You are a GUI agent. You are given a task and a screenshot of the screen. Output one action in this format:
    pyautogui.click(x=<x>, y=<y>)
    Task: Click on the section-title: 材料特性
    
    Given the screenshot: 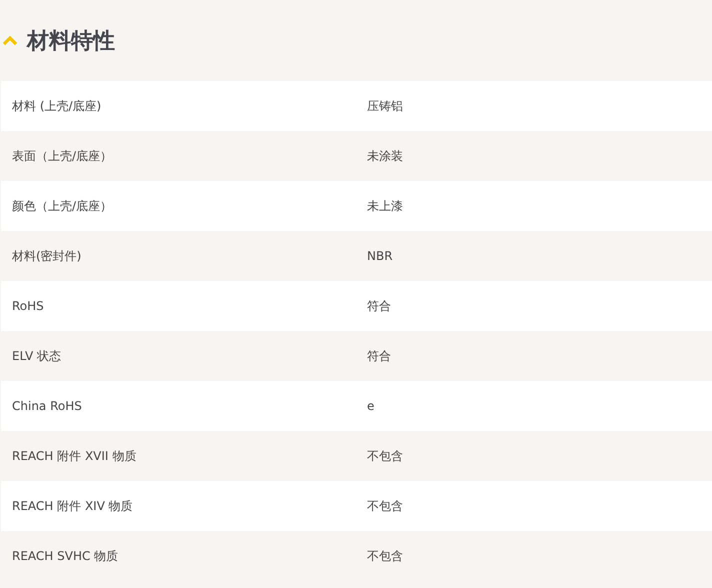 What is the action you would take?
    pyautogui.click(x=71, y=42)
    